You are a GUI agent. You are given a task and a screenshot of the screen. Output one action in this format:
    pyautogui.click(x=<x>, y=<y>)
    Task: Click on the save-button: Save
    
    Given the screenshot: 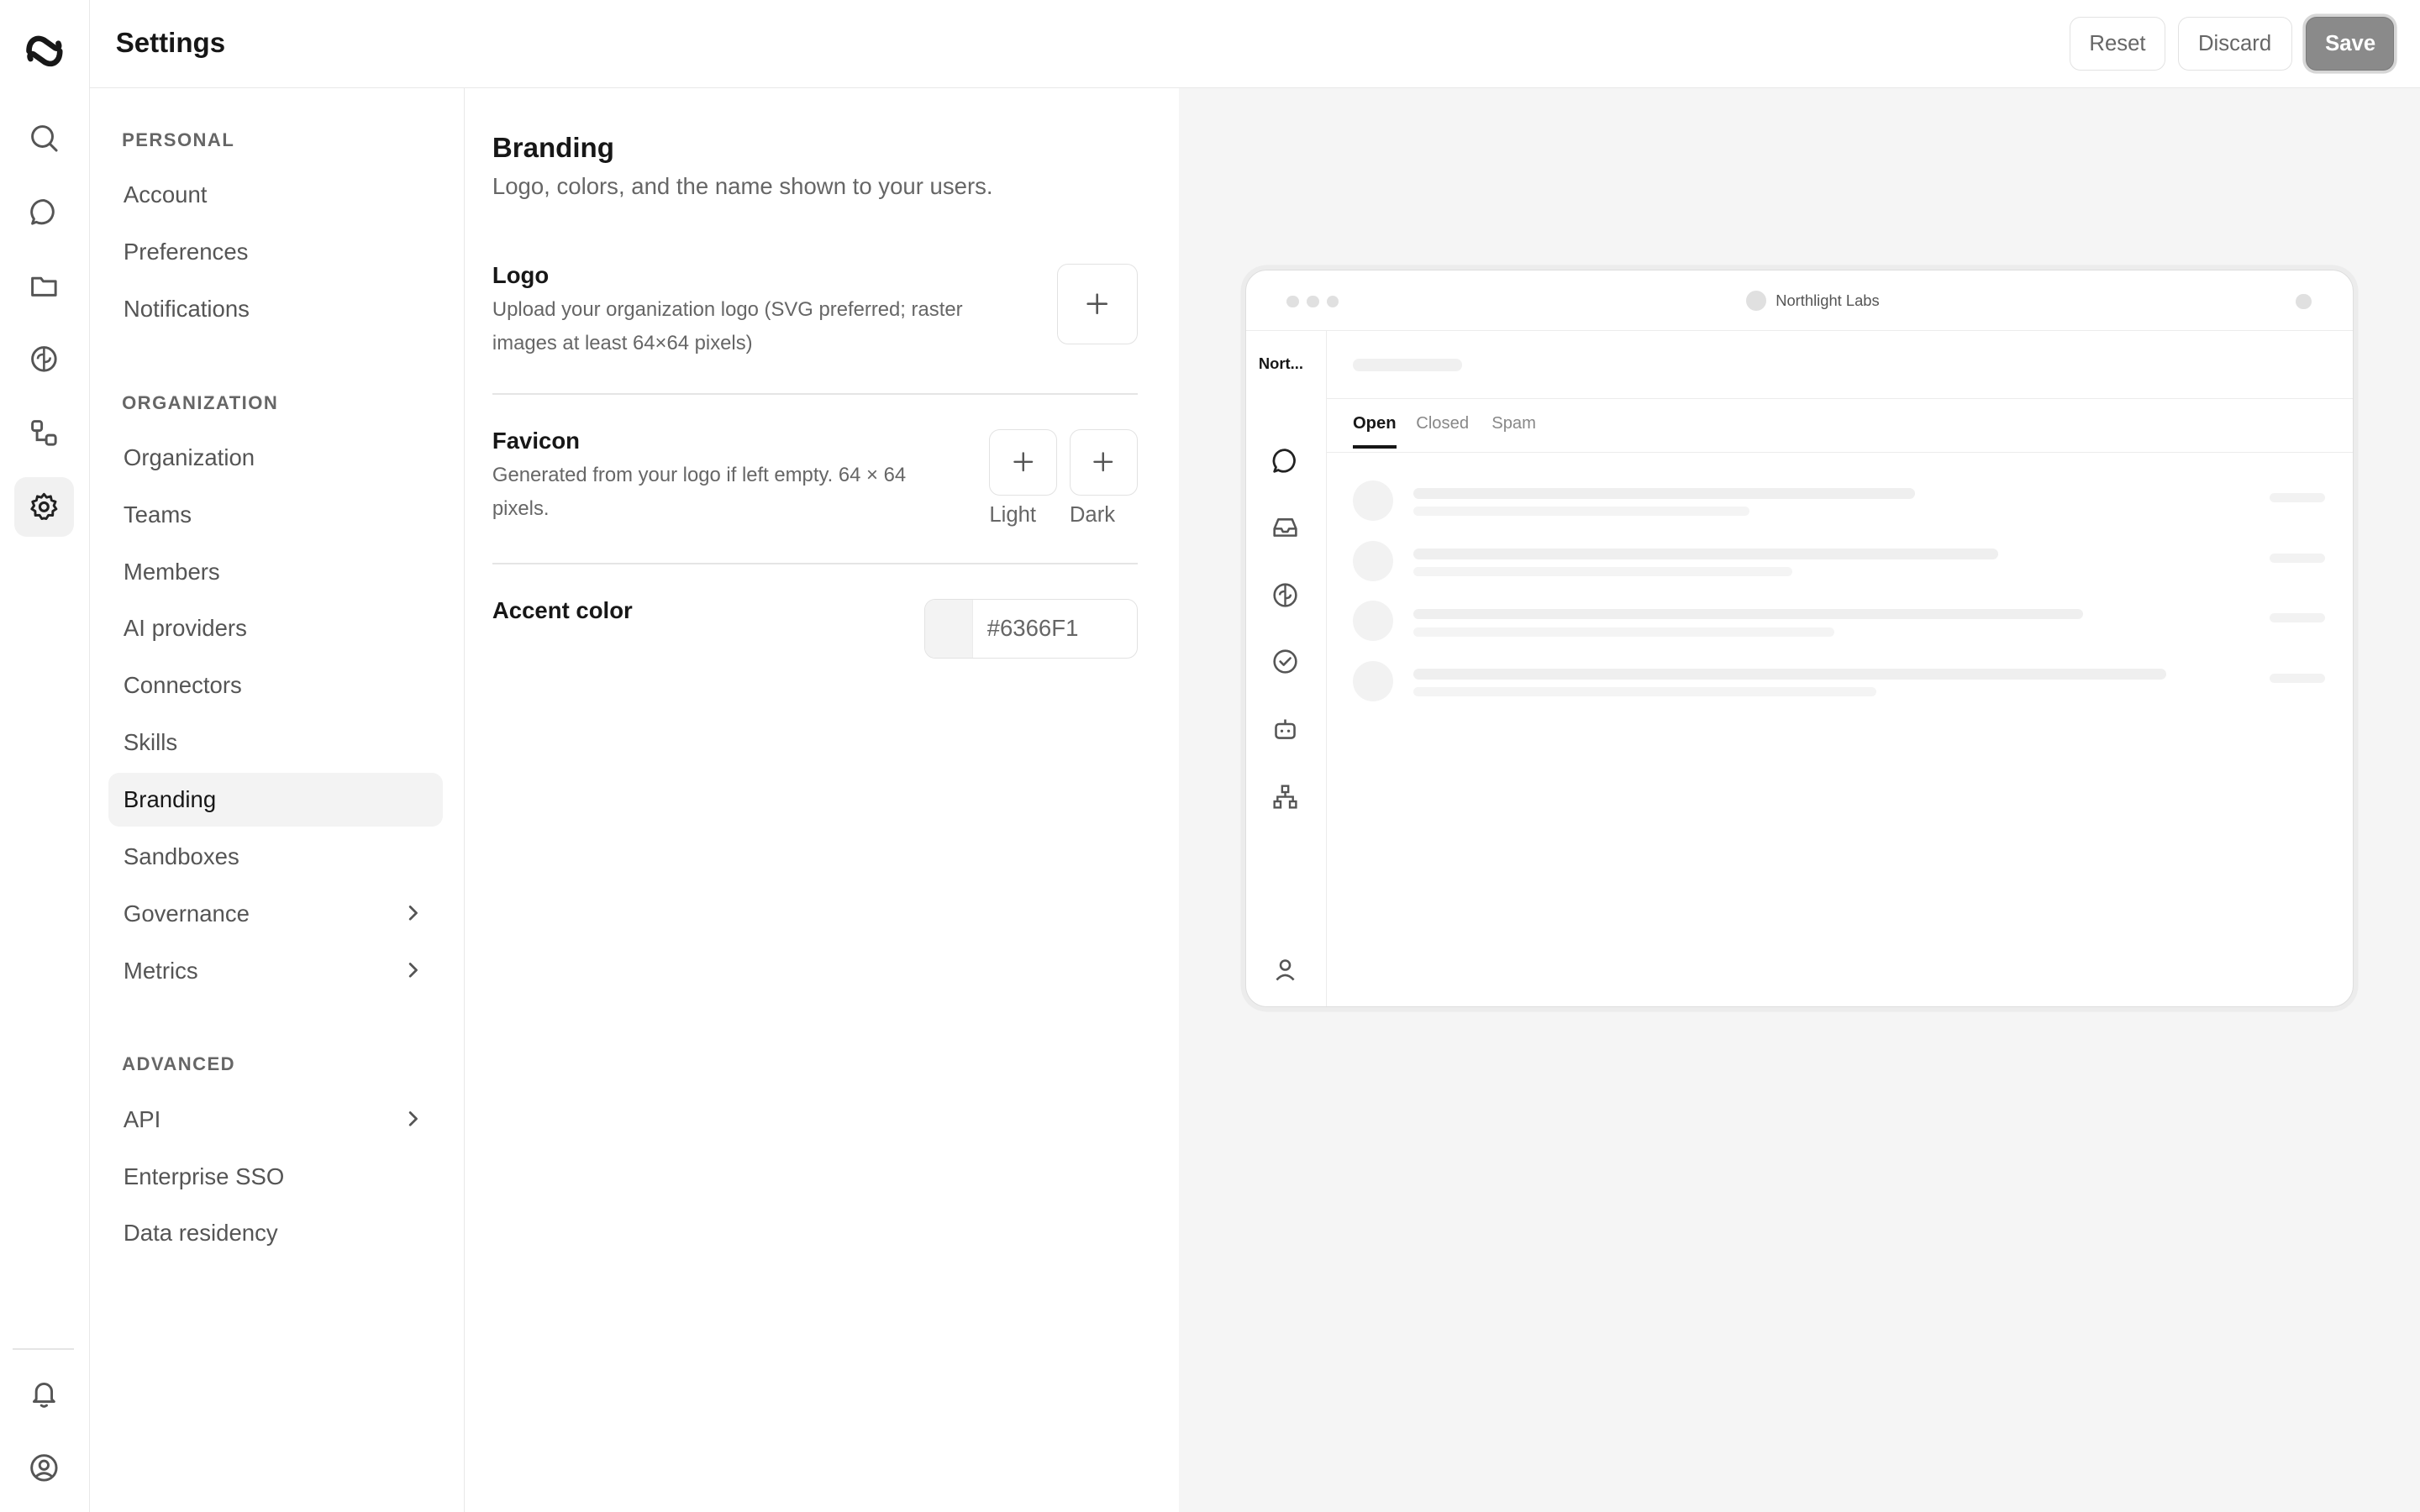 What is the action you would take?
    pyautogui.click(x=2350, y=44)
    